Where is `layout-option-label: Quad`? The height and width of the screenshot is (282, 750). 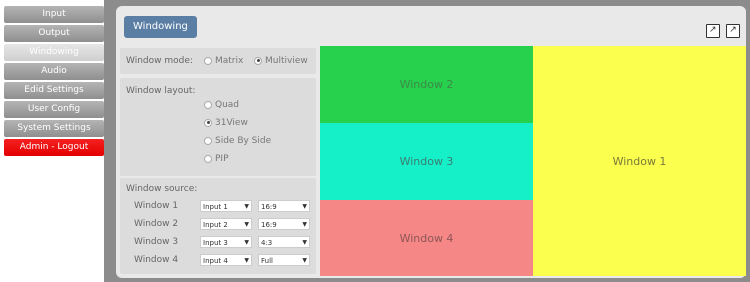
layout-option-label: Quad is located at coordinates (227, 105).